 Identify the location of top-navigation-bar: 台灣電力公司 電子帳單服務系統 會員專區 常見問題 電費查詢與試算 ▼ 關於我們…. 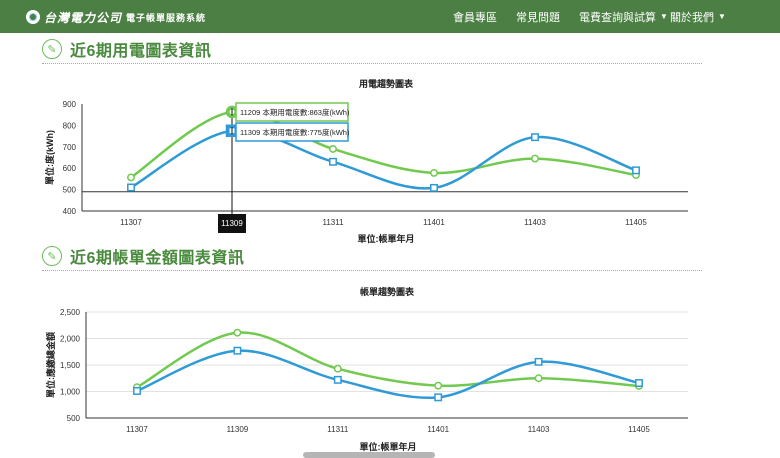
(390, 16).